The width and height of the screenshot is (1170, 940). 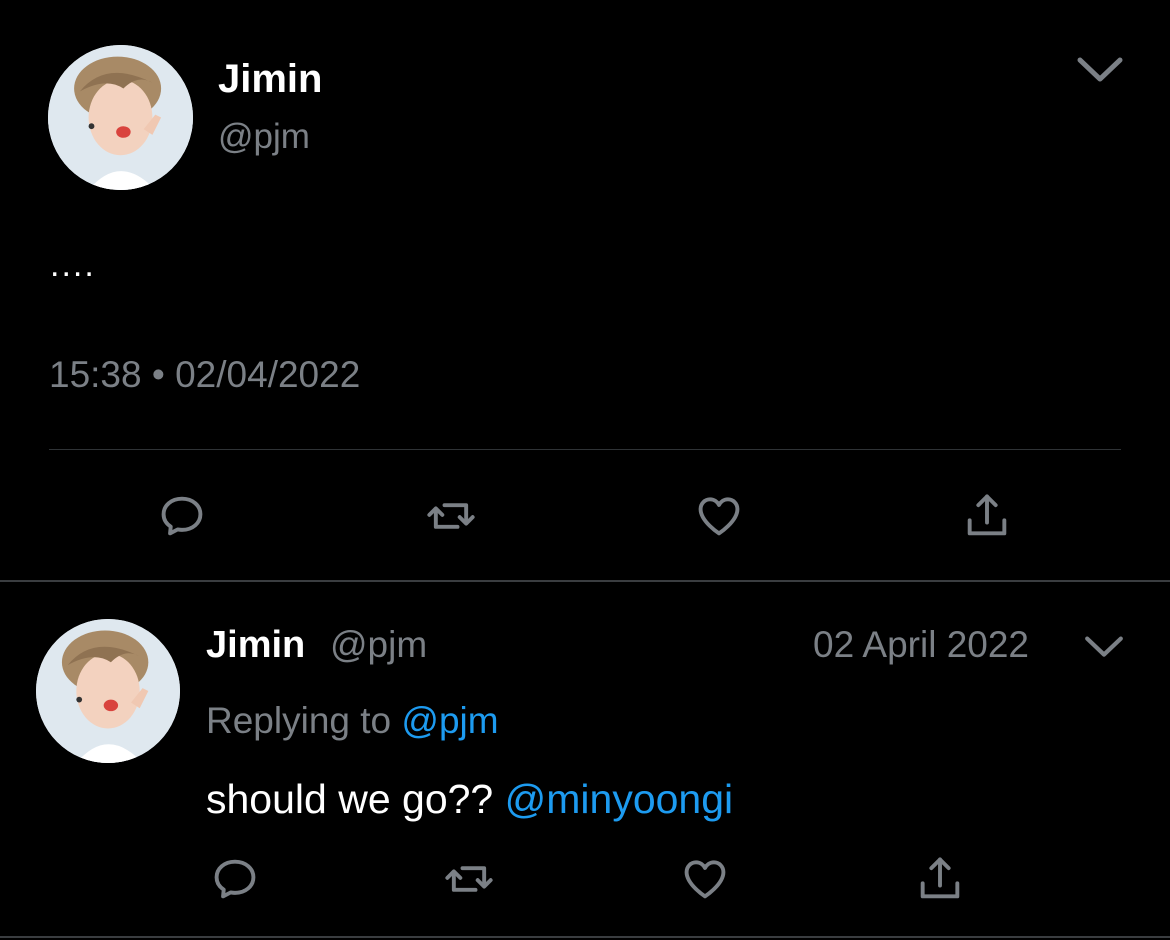 I want to click on tweet-text: should we go?? @minyoongi, so click(x=469, y=799).